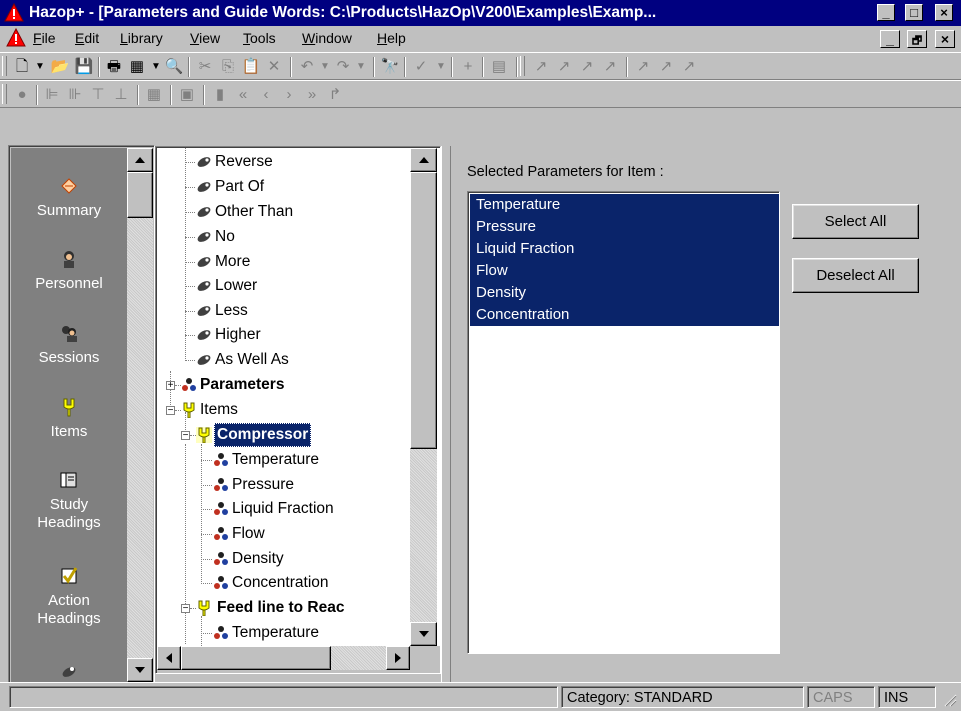  Describe the element at coordinates (441, 67) in the screenshot. I see `spellcheck-dropdown-icon: ▼` at that location.